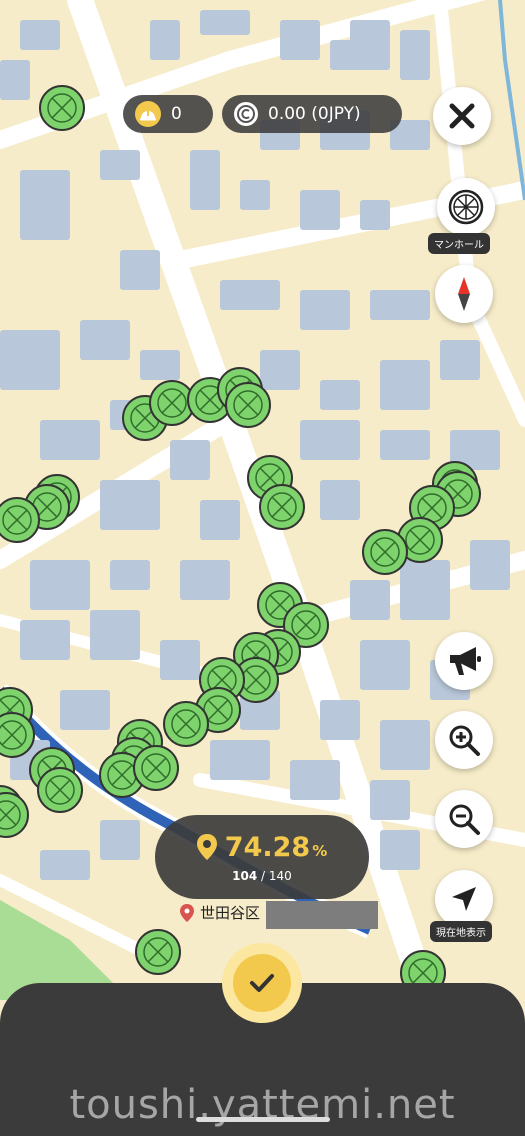 The image size is (525, 1136). I want to click on progress-panel: 74.28% 104 / 140, so click(262, 857).